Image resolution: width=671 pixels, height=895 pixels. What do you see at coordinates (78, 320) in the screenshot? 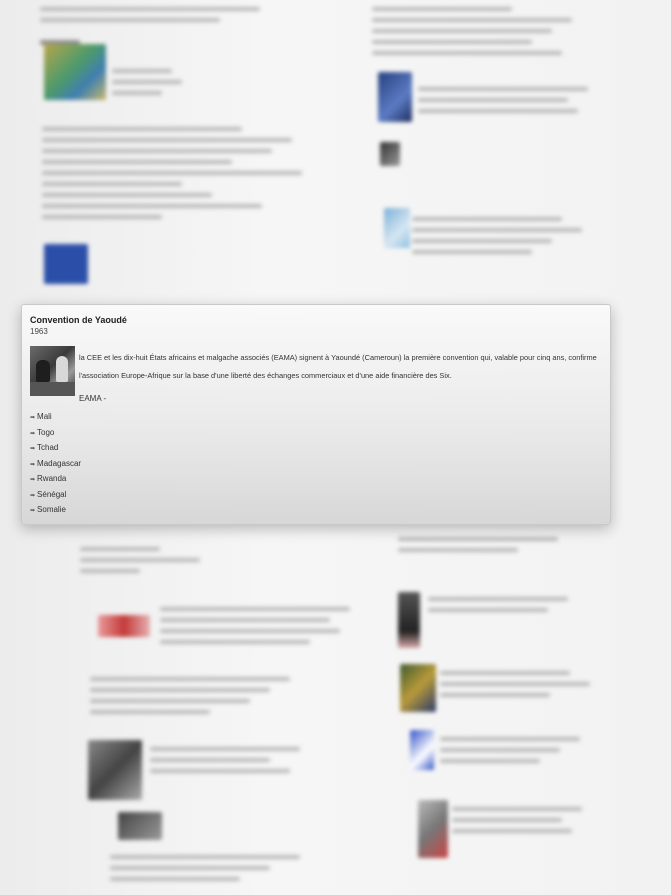
I see `popup-title: Convention de Yaoudé` at bounding box center [78, 320].